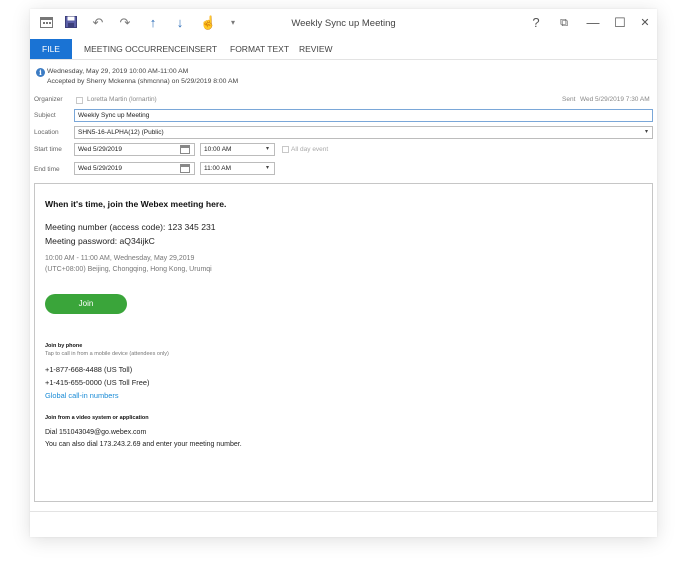  Describe the element at coordinates (97, 418) in the screenshot. I see `video-heading: Join from a video system or application` at that location.